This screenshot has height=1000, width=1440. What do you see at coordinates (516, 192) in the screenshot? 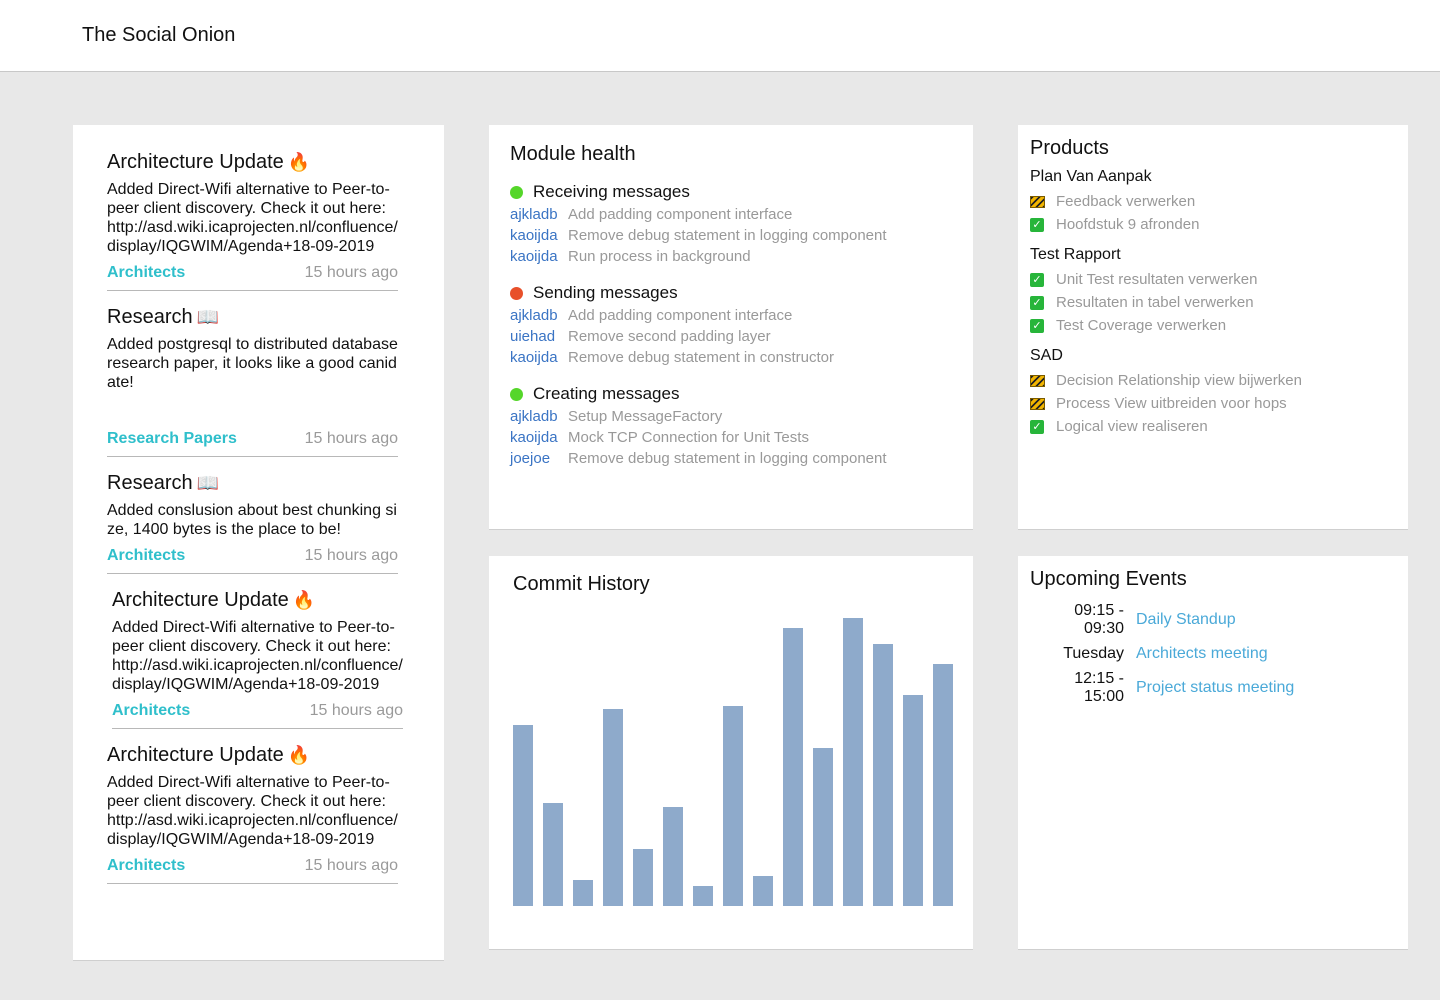
I see `status-dot-icon` at bounding box center [516, 192].